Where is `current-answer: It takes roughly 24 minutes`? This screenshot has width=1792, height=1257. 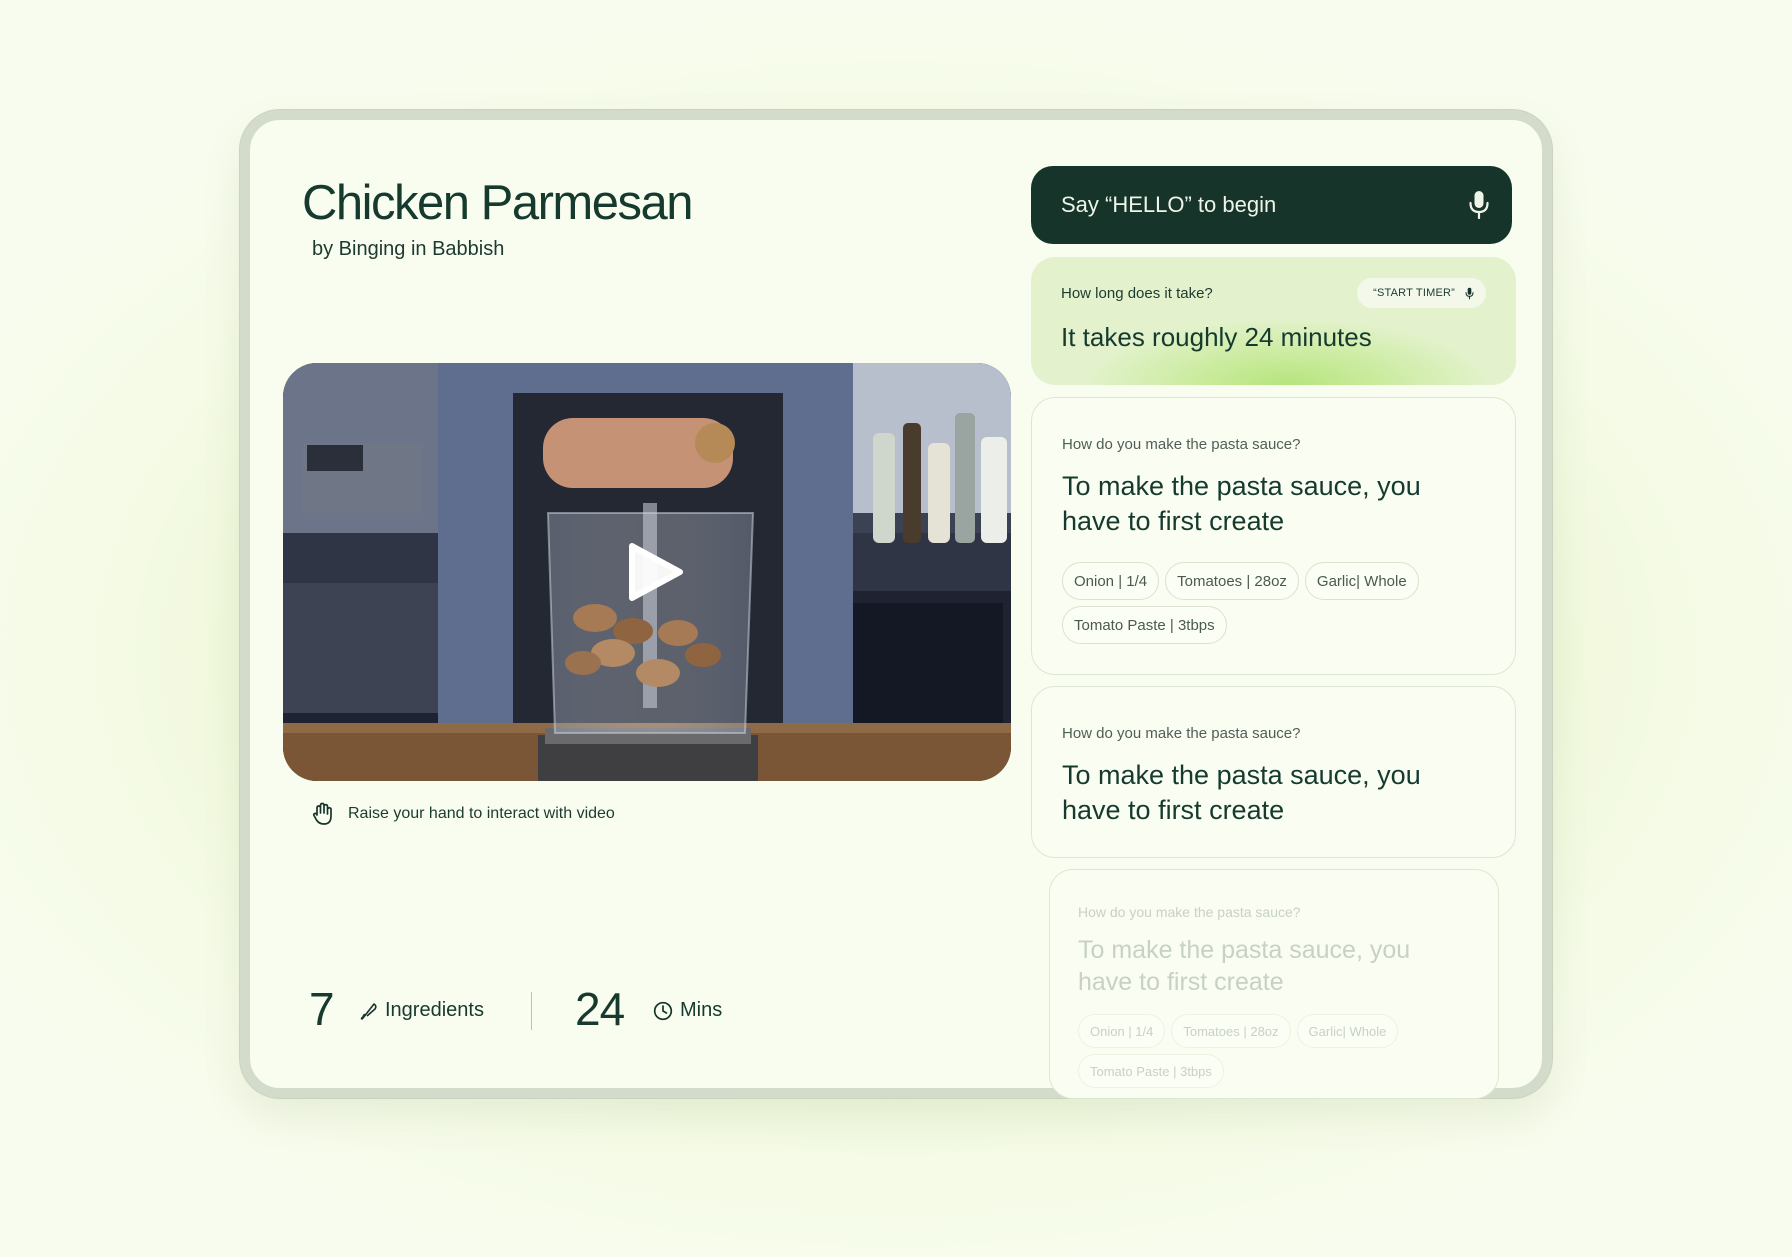
current-answer: It takes roughly 24 minutes is located at coordinates (1216, 337).